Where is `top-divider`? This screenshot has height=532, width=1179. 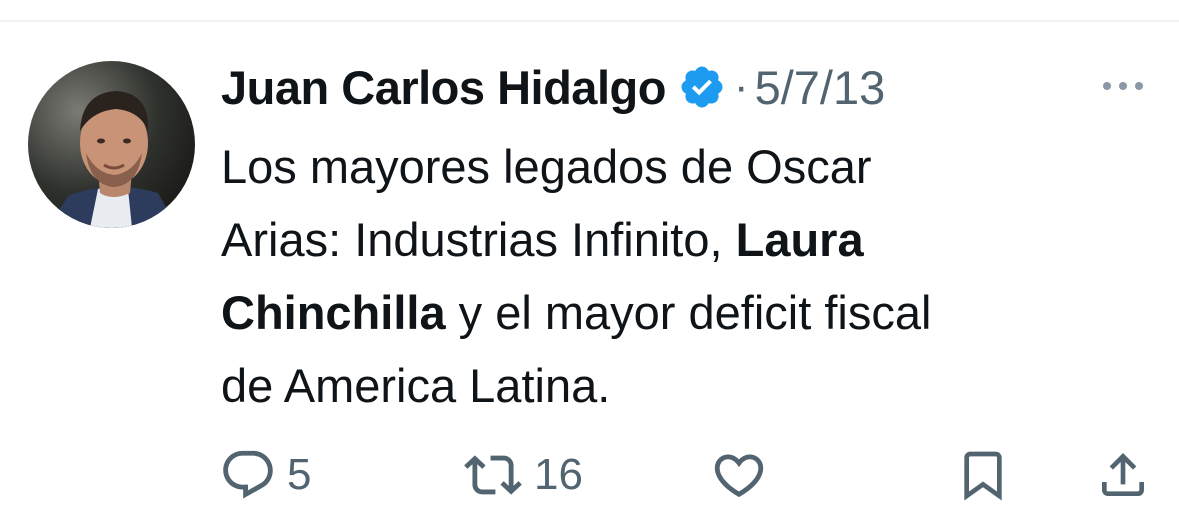 top-divider is located at coordinates (589, 11).